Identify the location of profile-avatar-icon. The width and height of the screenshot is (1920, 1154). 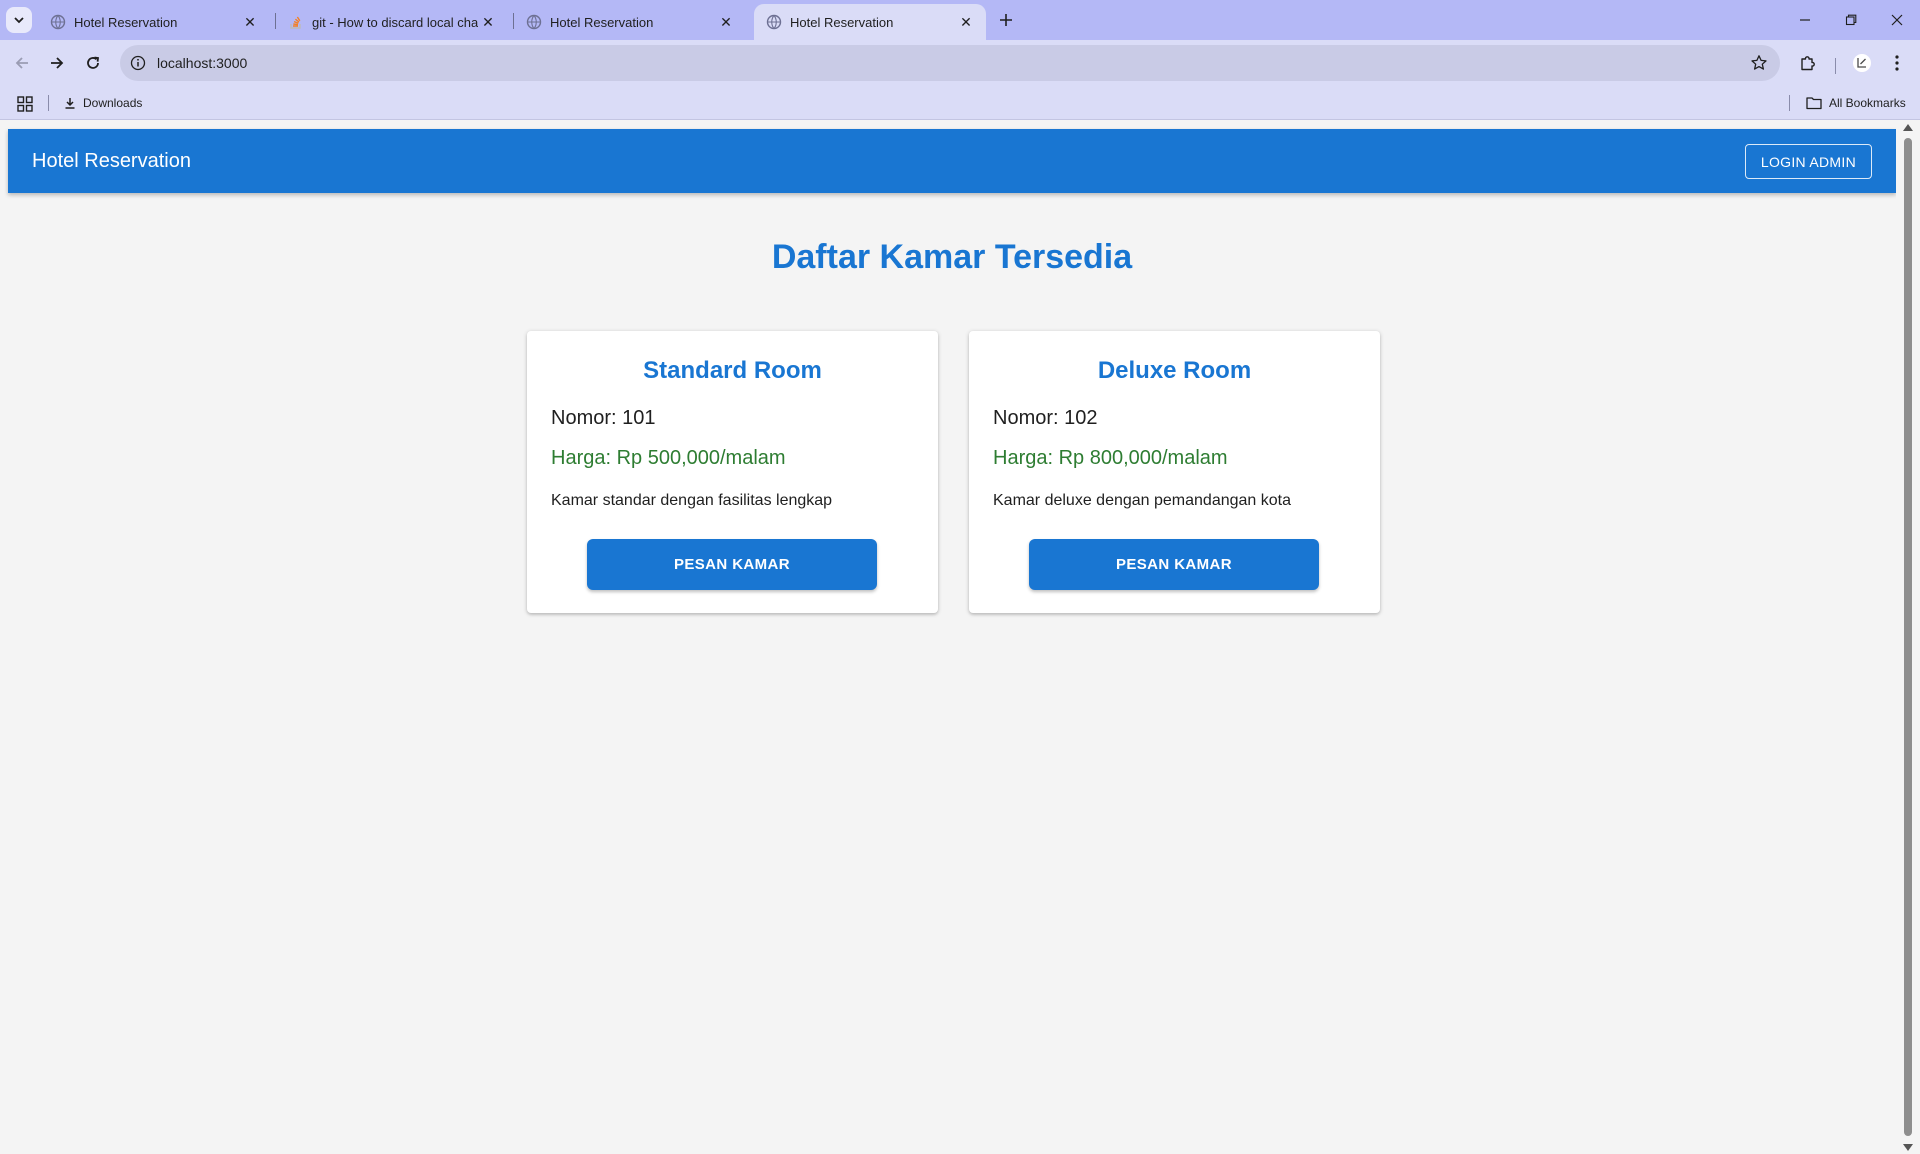
(1862, 63).